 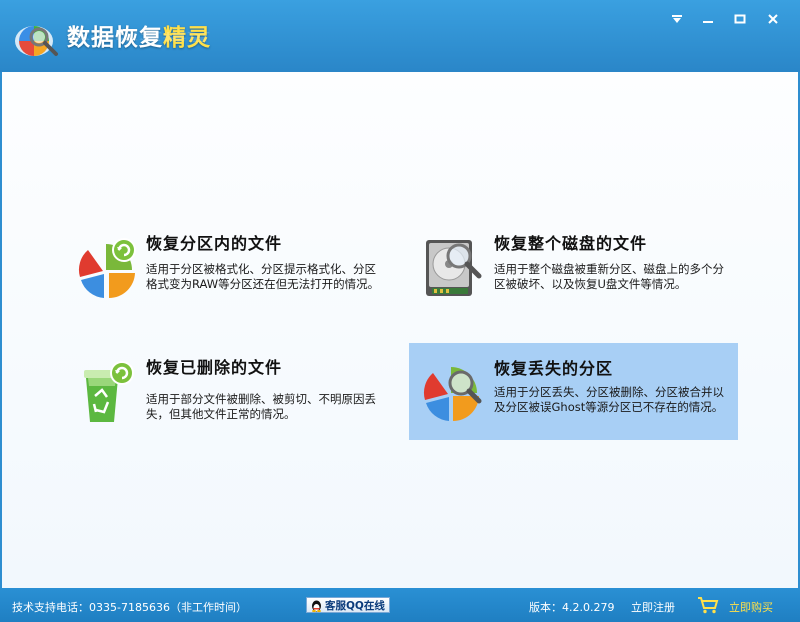 What do you see at coordinates (316, 606) in the screenshot?
I see `qq-penguin-icon` at bounding box center [316, 606].